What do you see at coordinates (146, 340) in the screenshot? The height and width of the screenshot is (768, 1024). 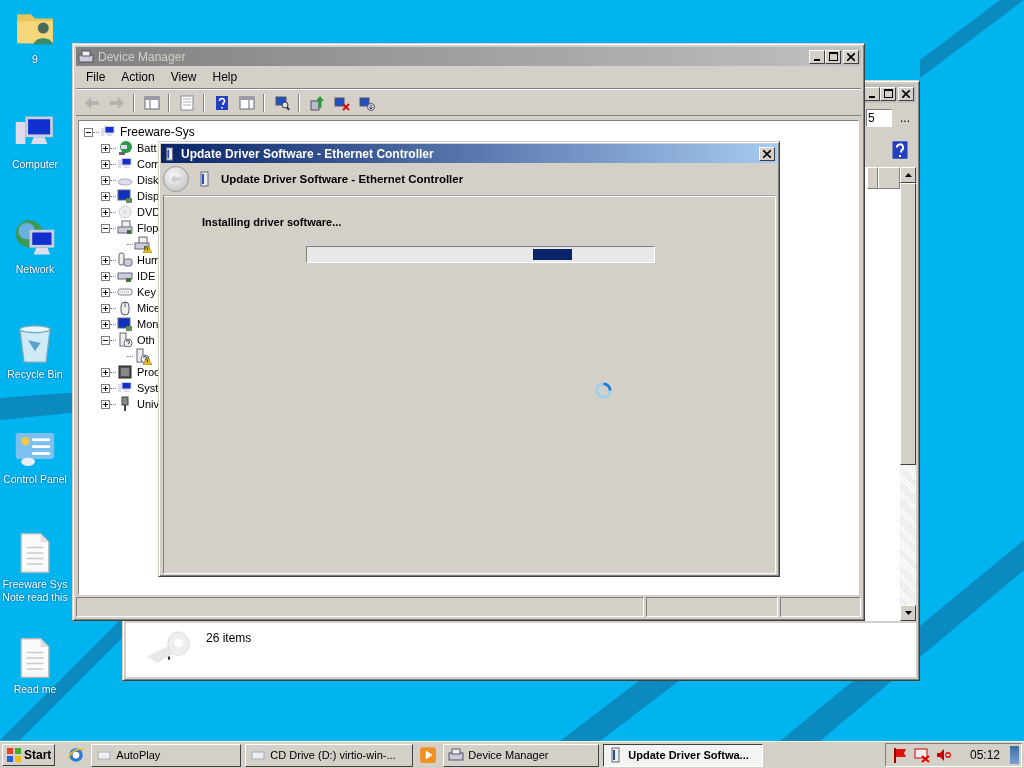 I see `tree-item: Oth` at bounding box center [146, 340].